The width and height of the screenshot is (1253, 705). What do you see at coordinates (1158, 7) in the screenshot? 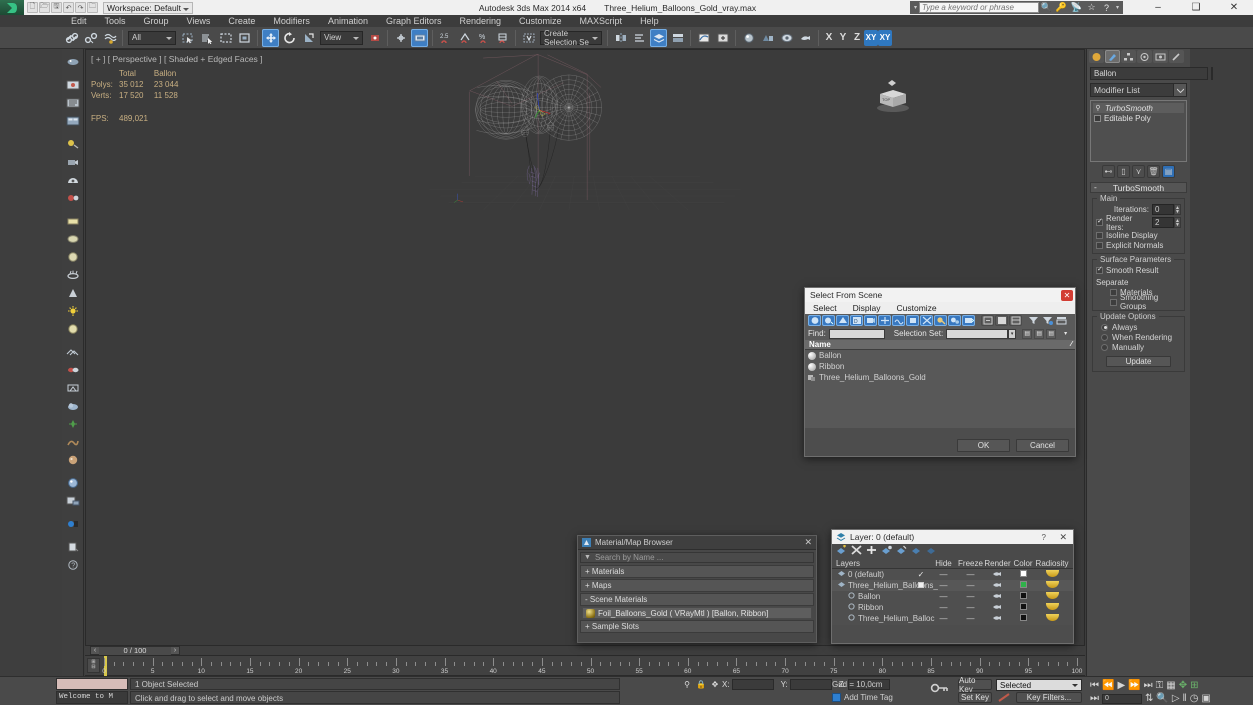
I see `minimize-button: –` at bounding box center [1158, 7].